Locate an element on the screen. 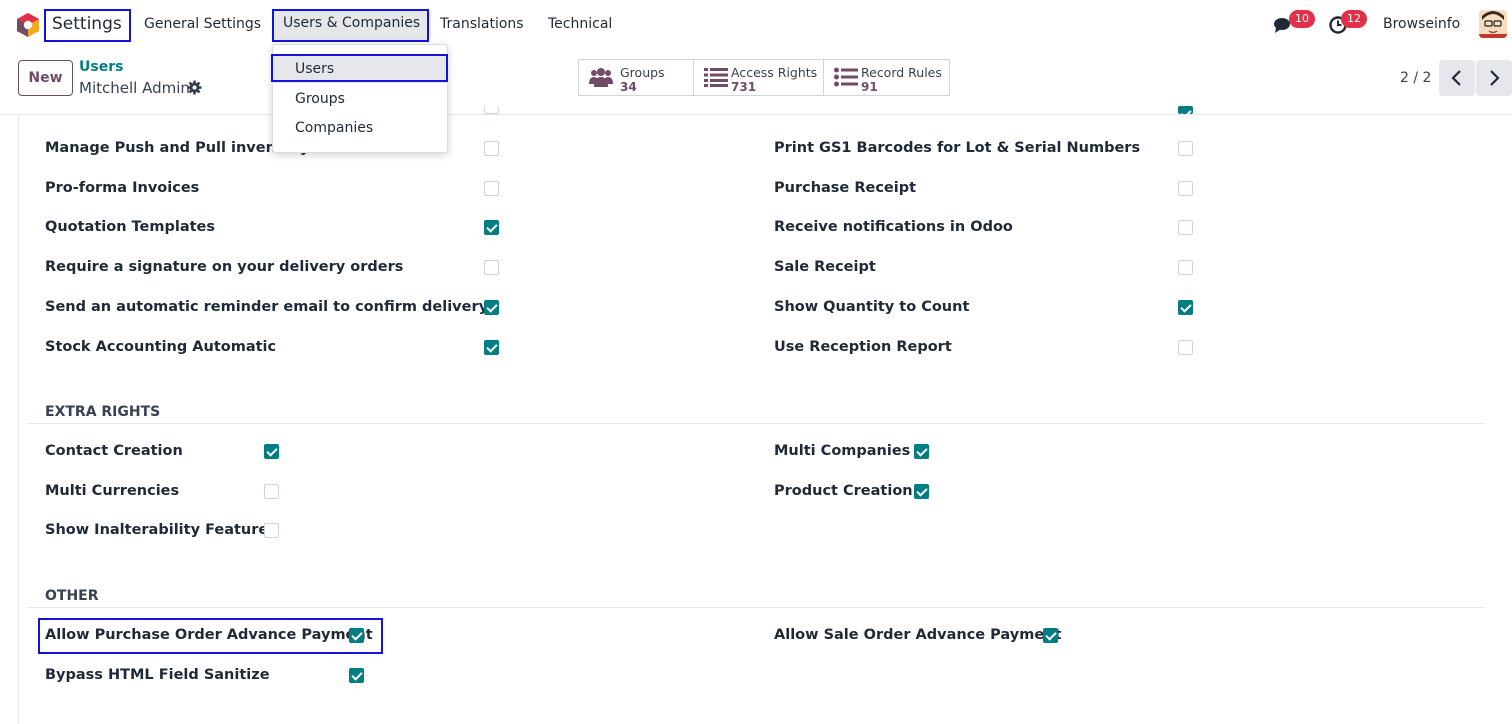 Image resolution: width=1512 pixels, height=724 pixels. users-companies-dropdown: Users Groups Companies is located at coordinates (360, 98).